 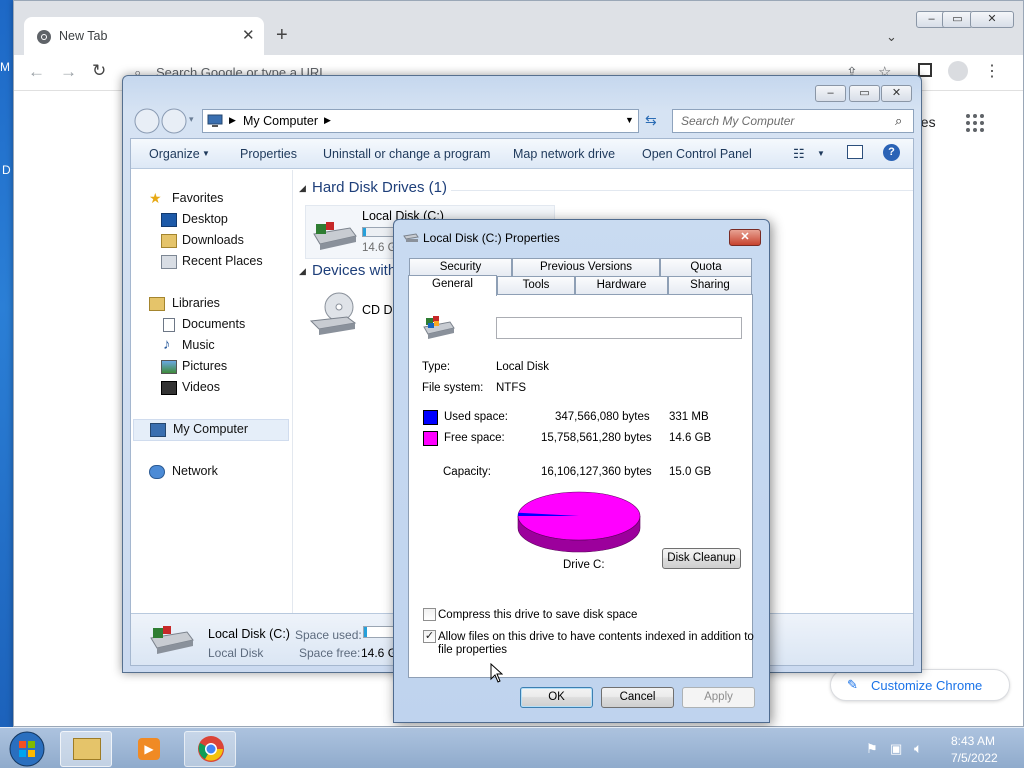 I want to click on nav-libraries: Libraries, so click(x=208, y=304).